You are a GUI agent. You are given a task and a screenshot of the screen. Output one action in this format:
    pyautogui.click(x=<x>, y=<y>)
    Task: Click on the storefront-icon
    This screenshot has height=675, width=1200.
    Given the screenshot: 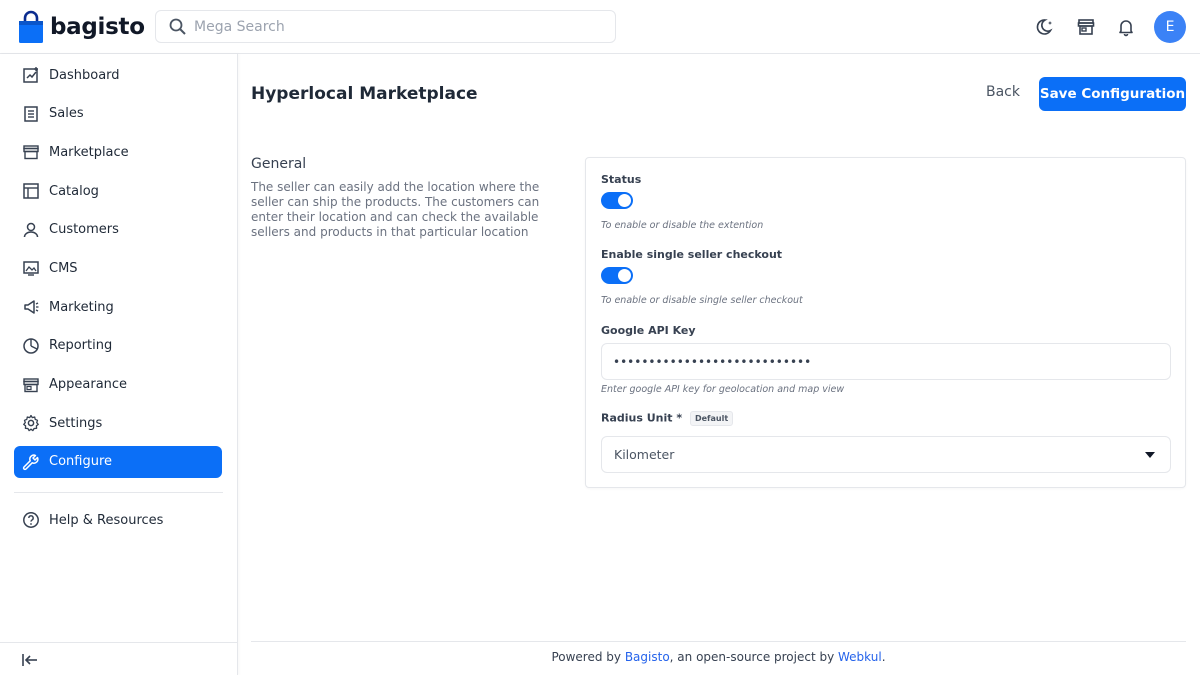 What is the action you would take?
    pyautogui.click(x=1086, y=27)
    